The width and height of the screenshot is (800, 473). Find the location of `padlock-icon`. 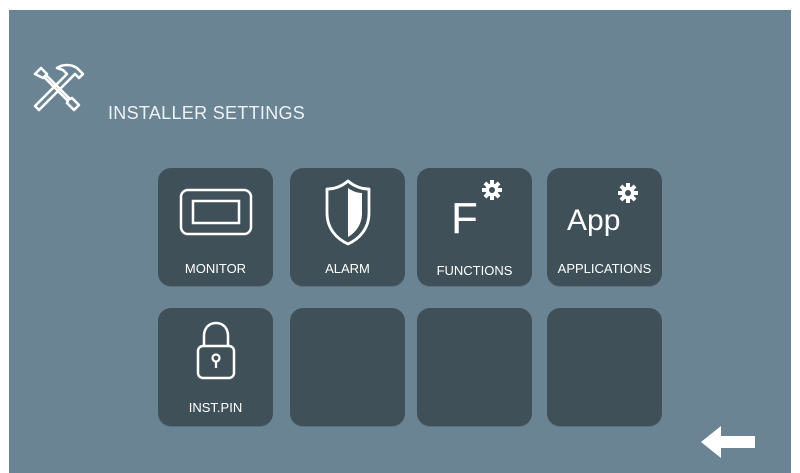

padlock-icon is located at coordinates (216, 350).